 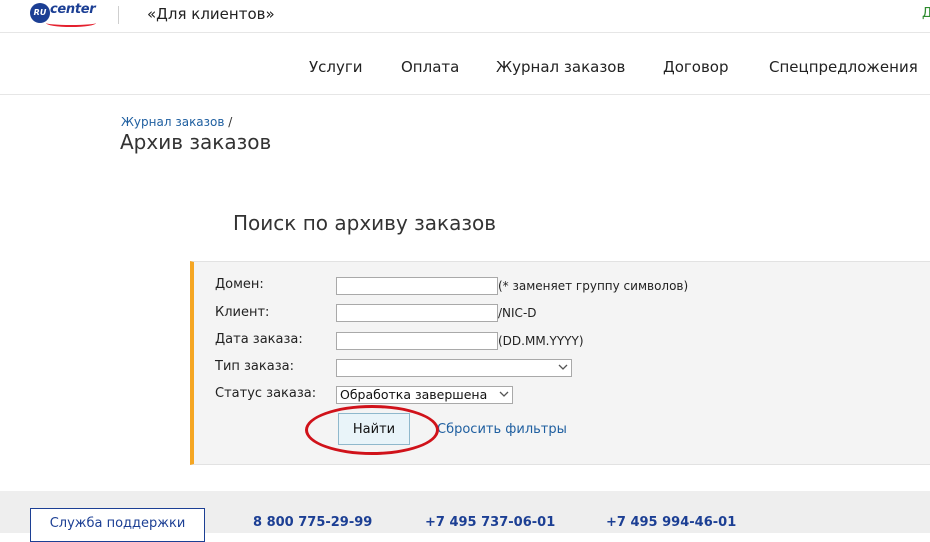 What do you see at coordinates (374, 429) in the screenshot?
I see `find-button: Найти` at bounding box center [374, 429].